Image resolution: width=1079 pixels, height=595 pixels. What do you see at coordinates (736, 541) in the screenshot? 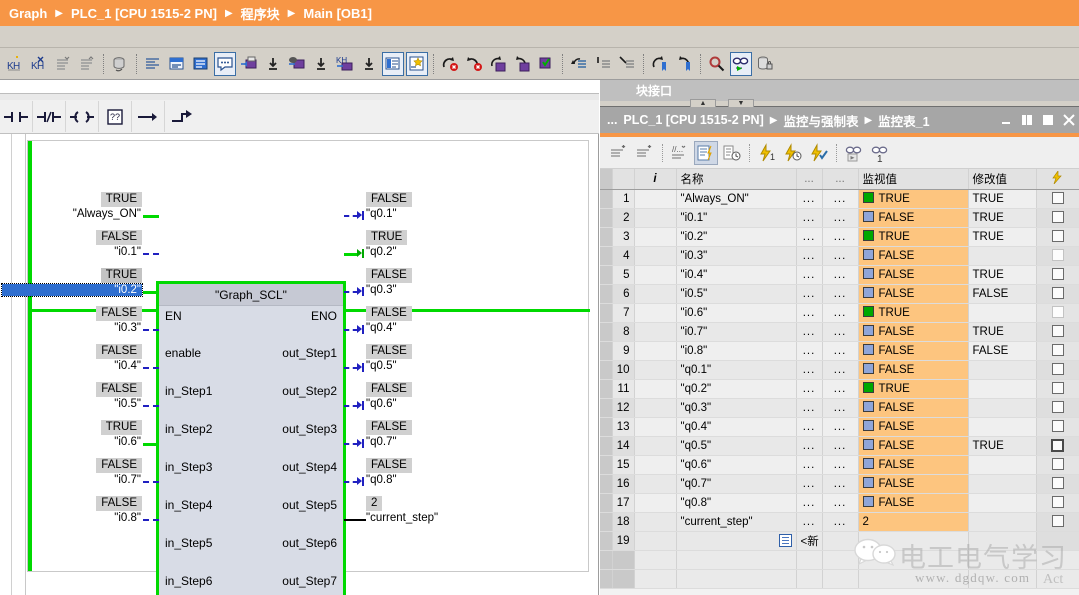
I see `new-row-dropdown-cell` at bounding box center [736, 541].